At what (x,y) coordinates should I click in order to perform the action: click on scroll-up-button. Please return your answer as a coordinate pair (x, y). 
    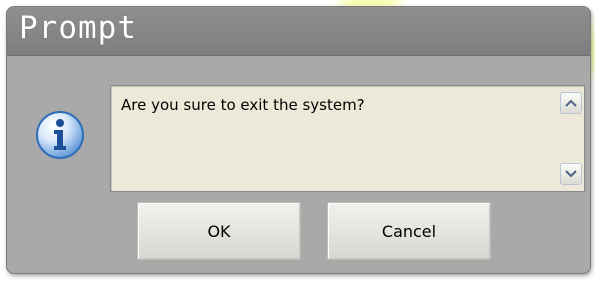
    Looking at the image, I should click on (571, 103).